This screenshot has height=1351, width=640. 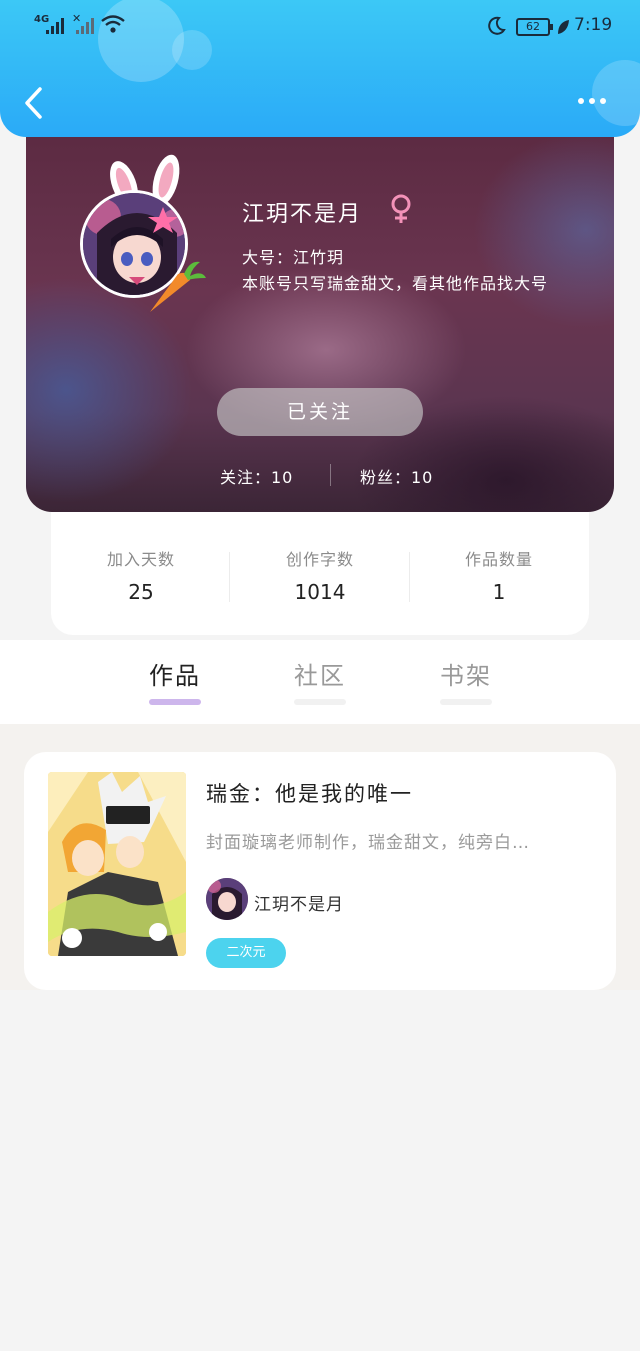 What do you see at coordinates (534, 27) in the screenshot?
I see `battery-indicator: 62` at bounding box center [534, 27].